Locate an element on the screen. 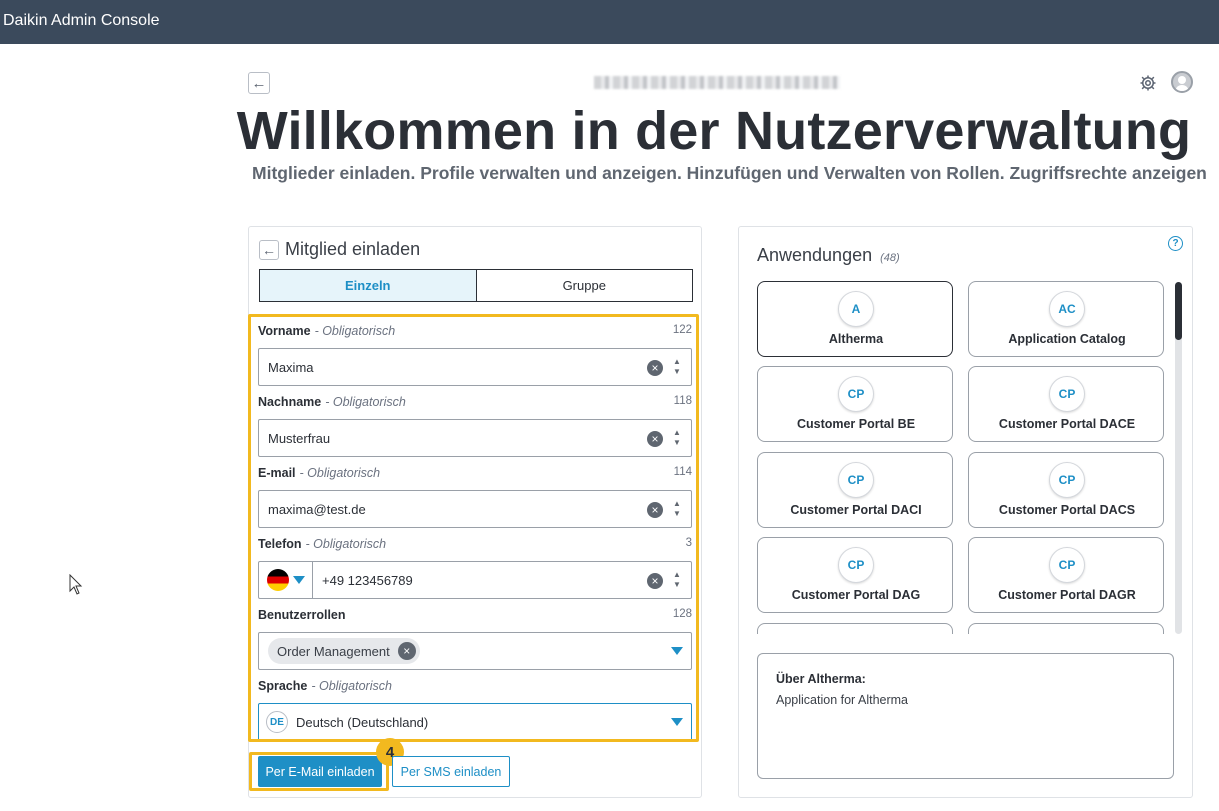 The image size is (1219, 811). country-code-select is located at coordinates (286, 580).